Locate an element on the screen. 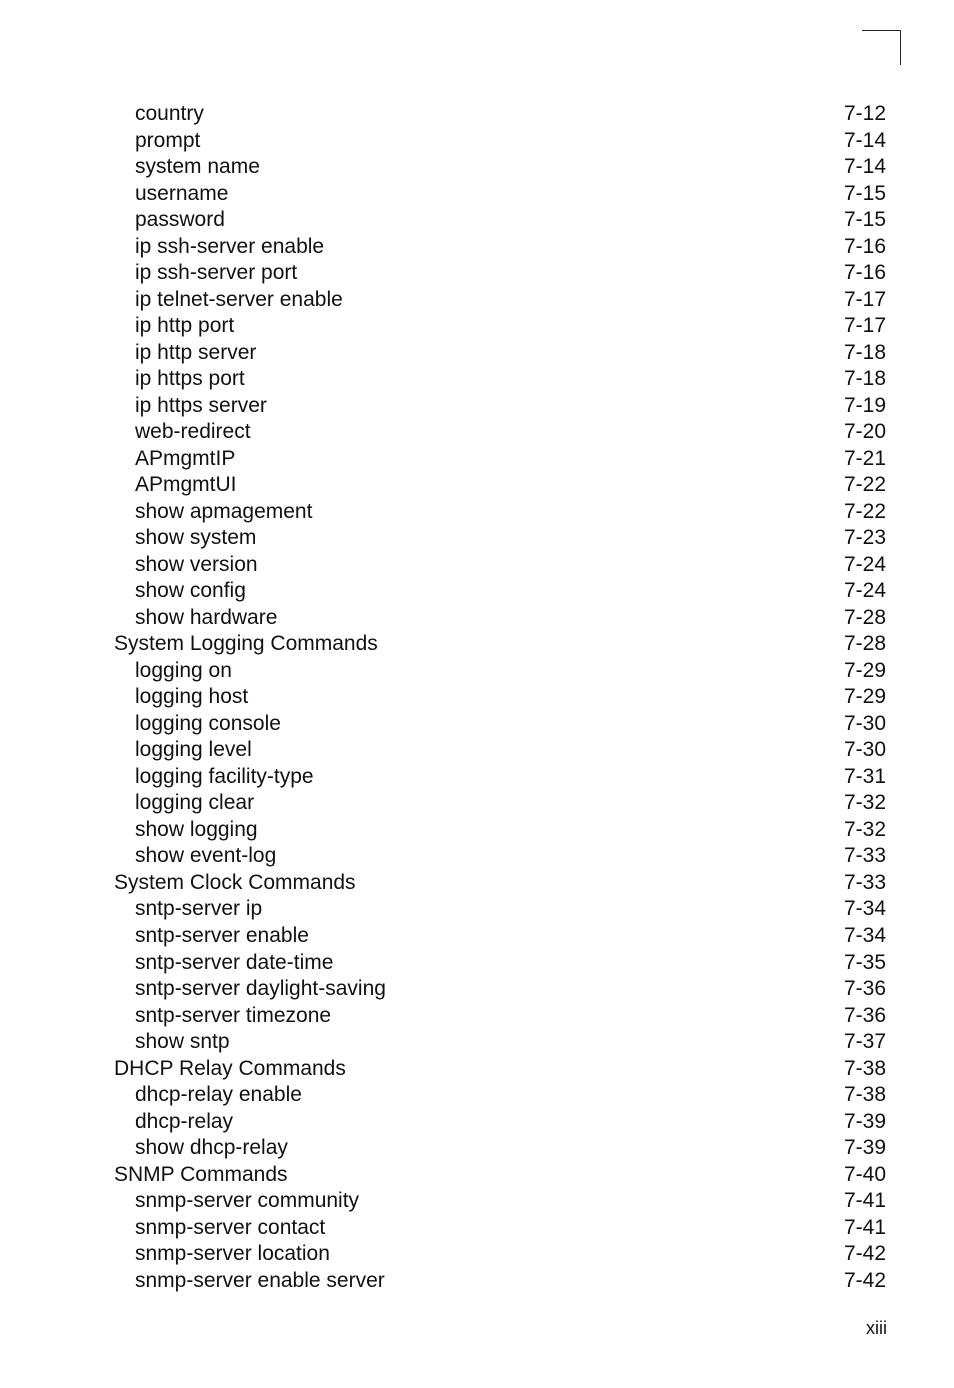 The width and height of the screenshot is (954, 1388). toc-entry: show event-log 7-33 is located at coordinates (477, 856).